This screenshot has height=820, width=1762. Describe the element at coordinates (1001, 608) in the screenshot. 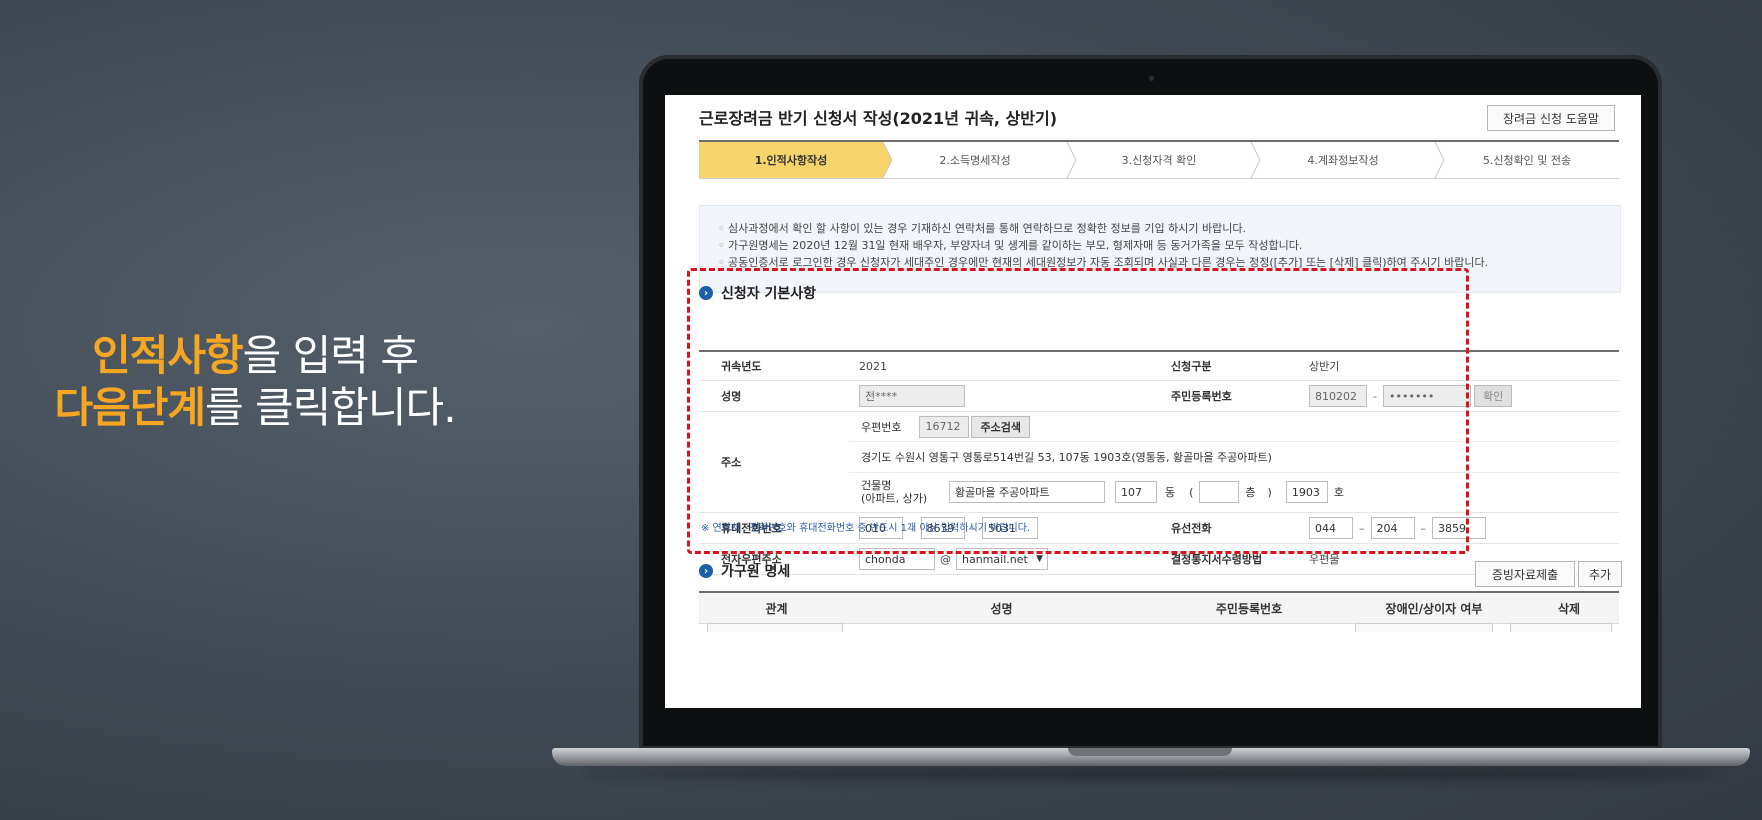

I see `column-header: 성명` at that location.